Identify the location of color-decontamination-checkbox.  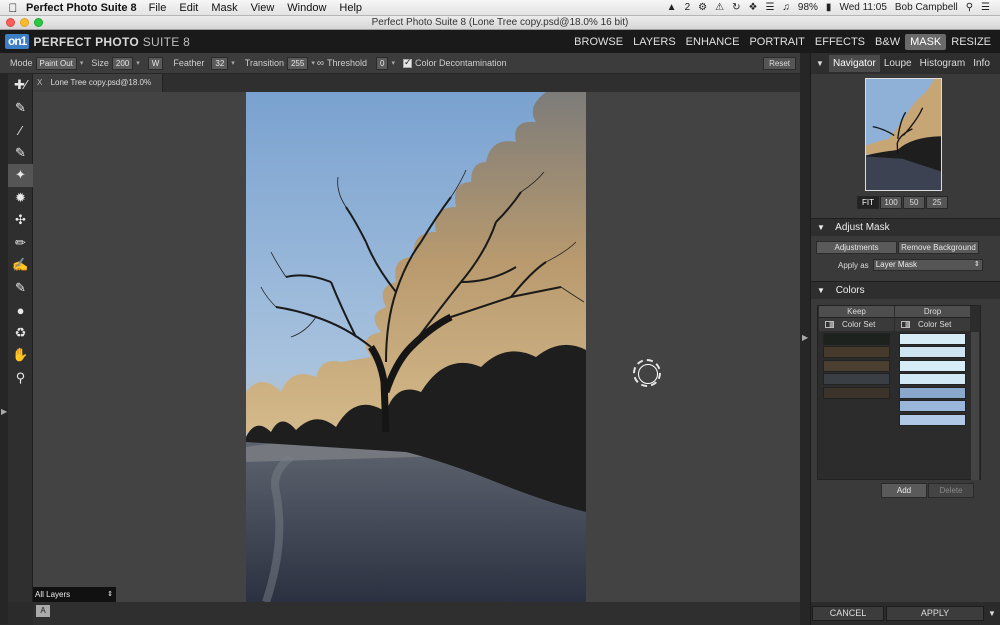
(407, 62).